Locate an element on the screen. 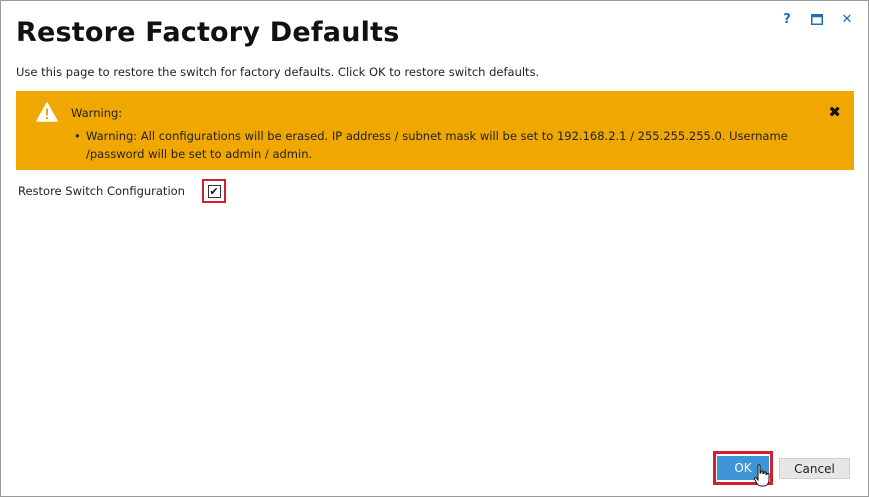 The height and width of the screenshot is (497, 869). checkbox-highlight: ✔ is located at coordinates (214, 191).